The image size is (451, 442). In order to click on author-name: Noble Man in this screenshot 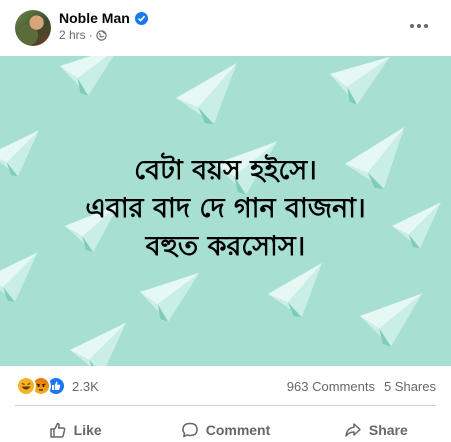, I will do `click(94, 18)`.